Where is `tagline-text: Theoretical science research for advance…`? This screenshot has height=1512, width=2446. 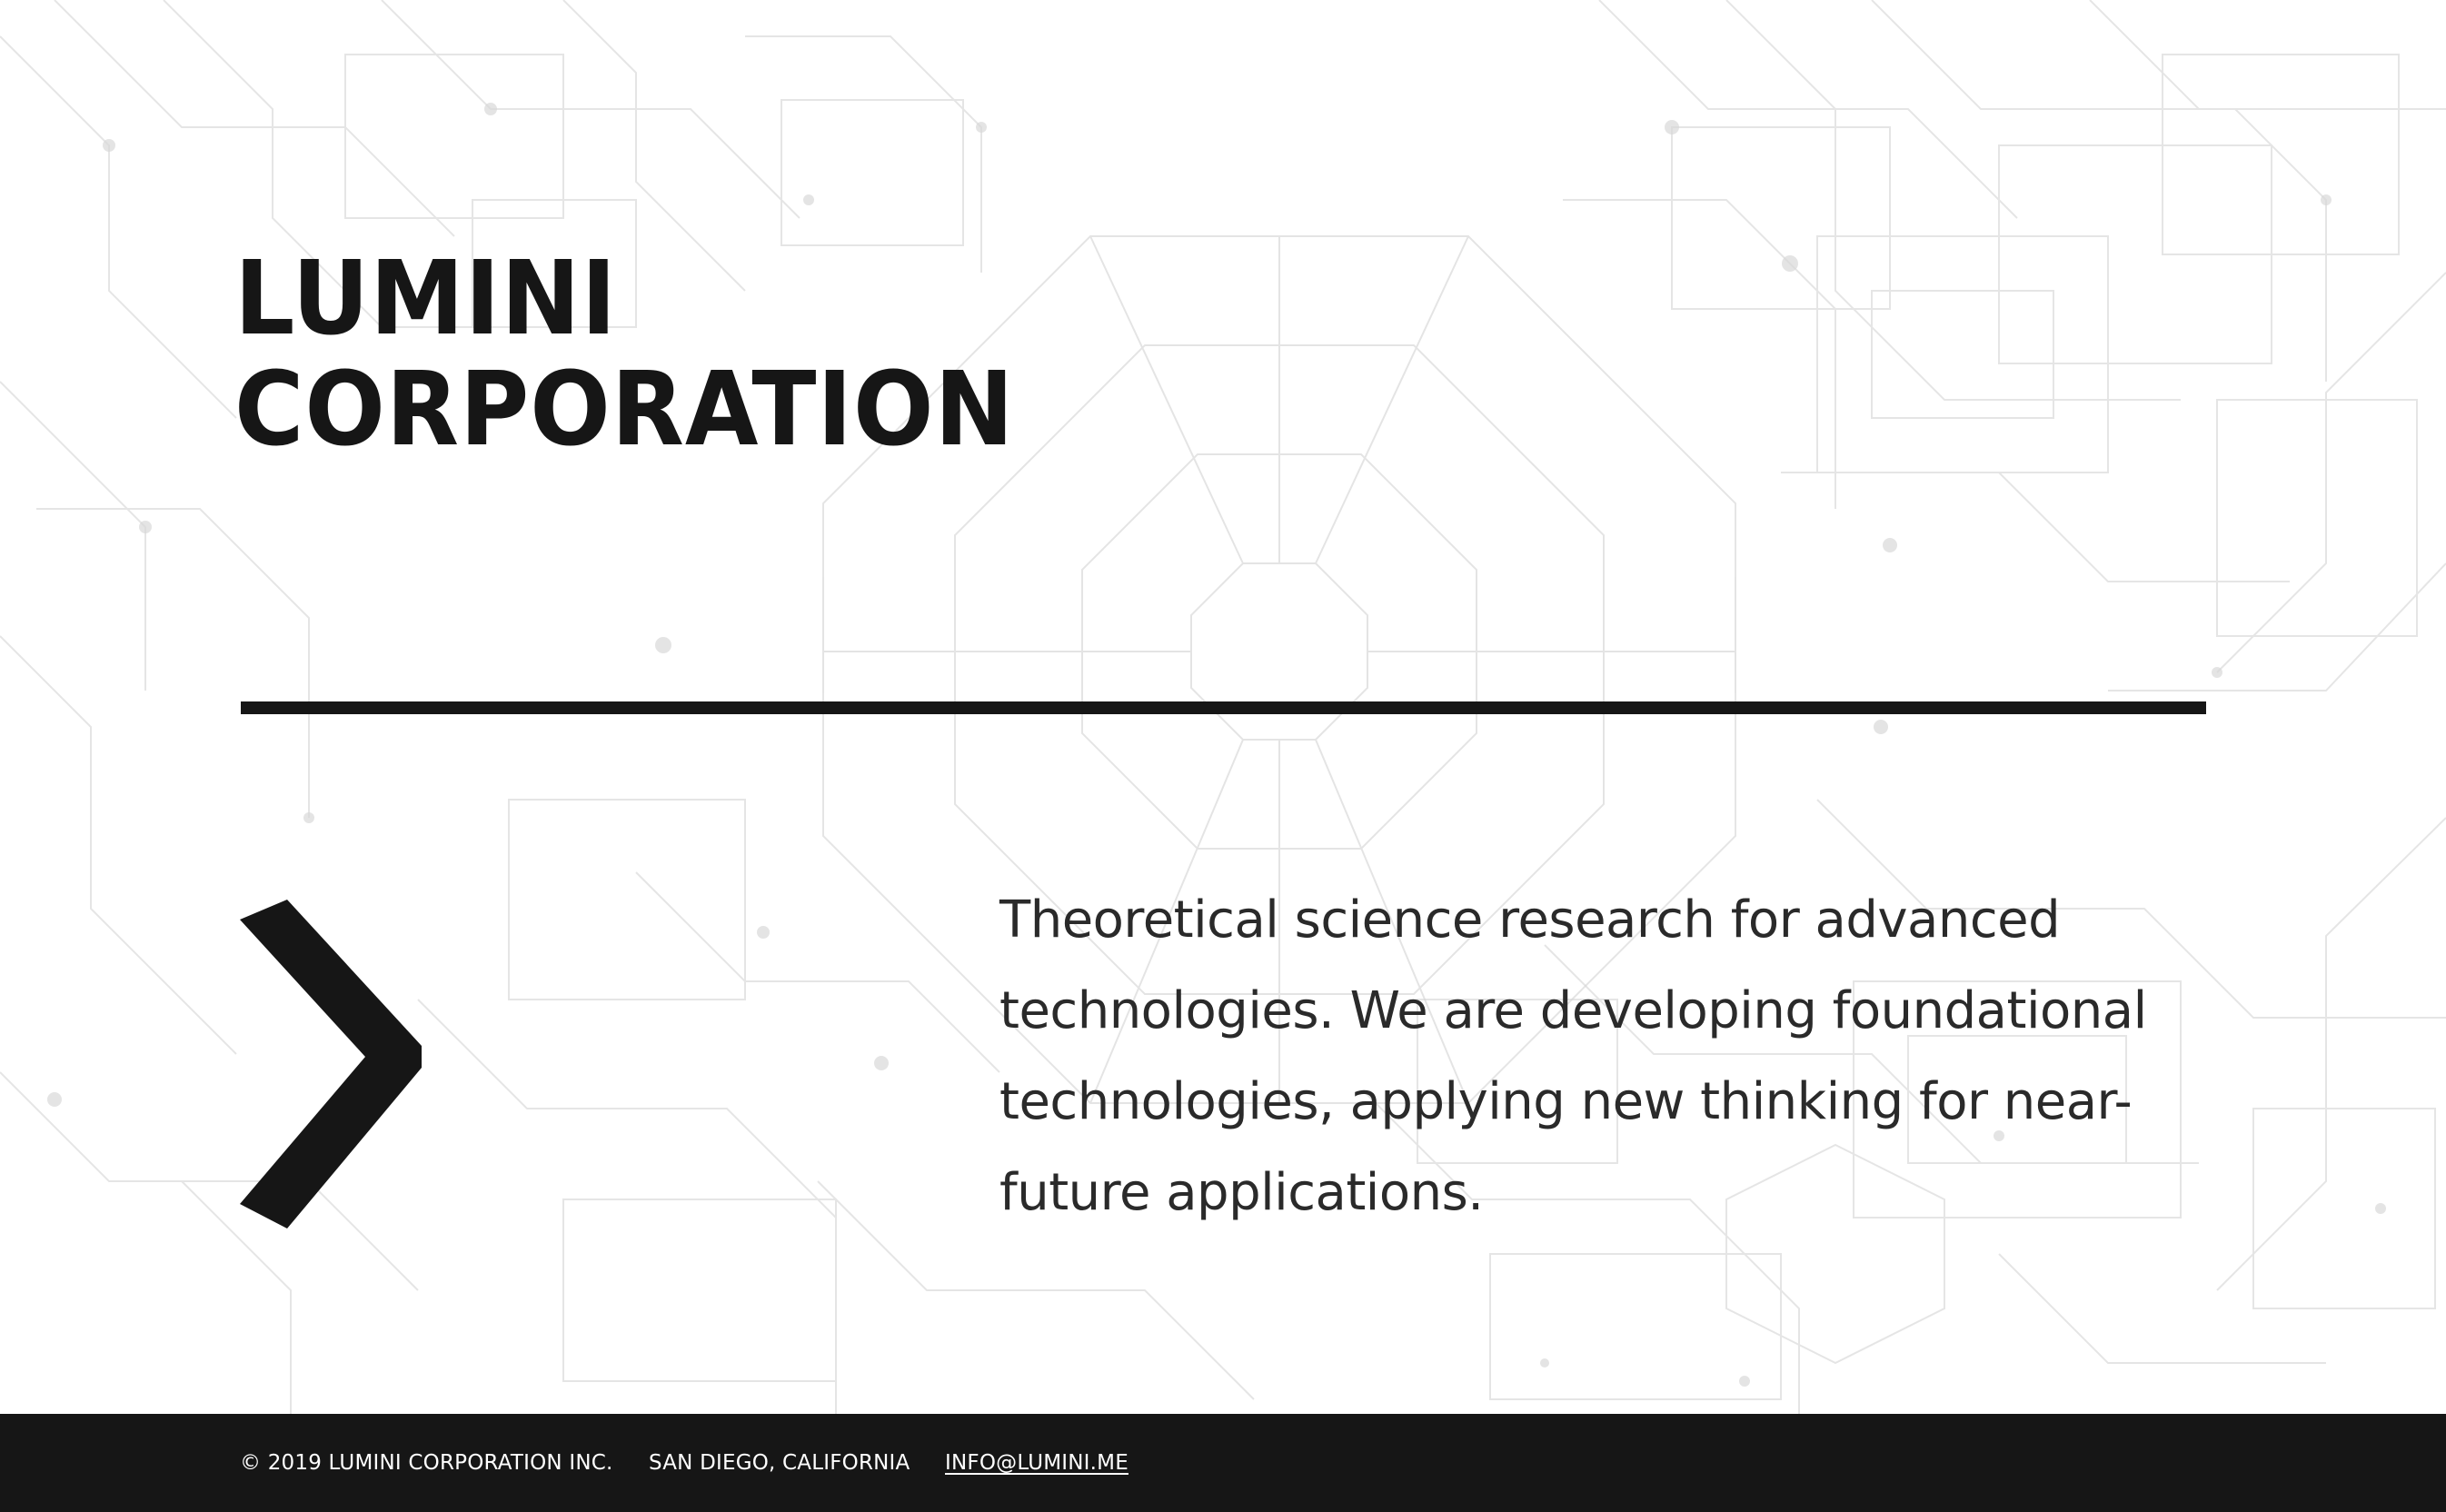
tagline-text: Theoretical science research for advance… is located at coordinates (1573, 1056).